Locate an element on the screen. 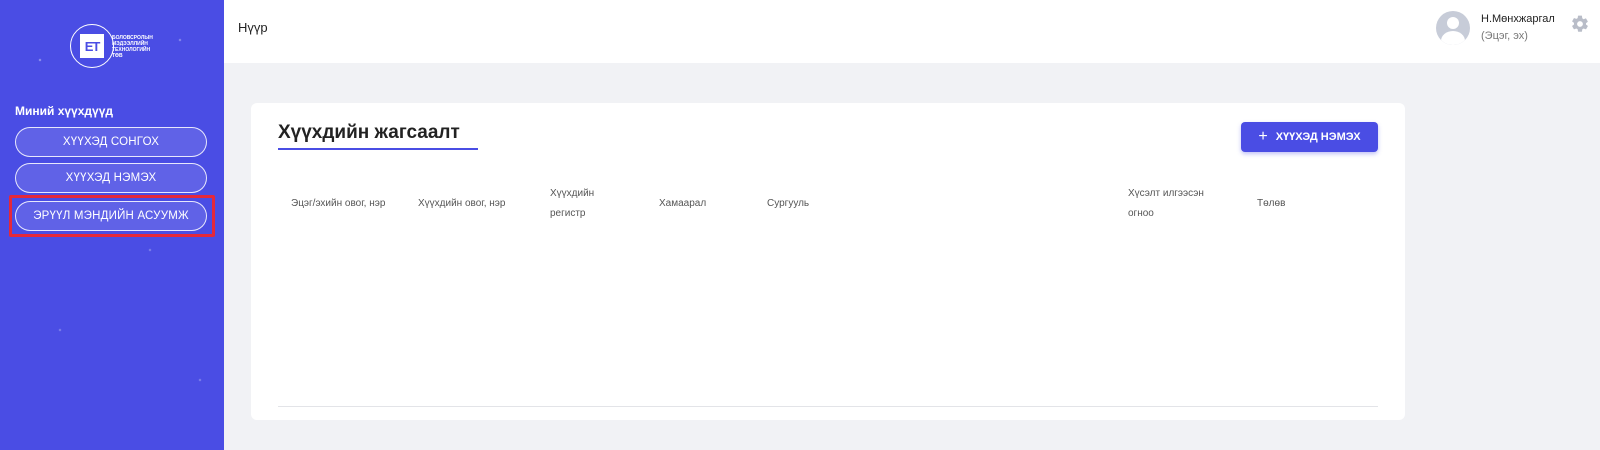 Image resolution: width=1600 pixels, height=450 pixels. logo-emblem-icon: ЕТ is located at coordinates (92, 46).